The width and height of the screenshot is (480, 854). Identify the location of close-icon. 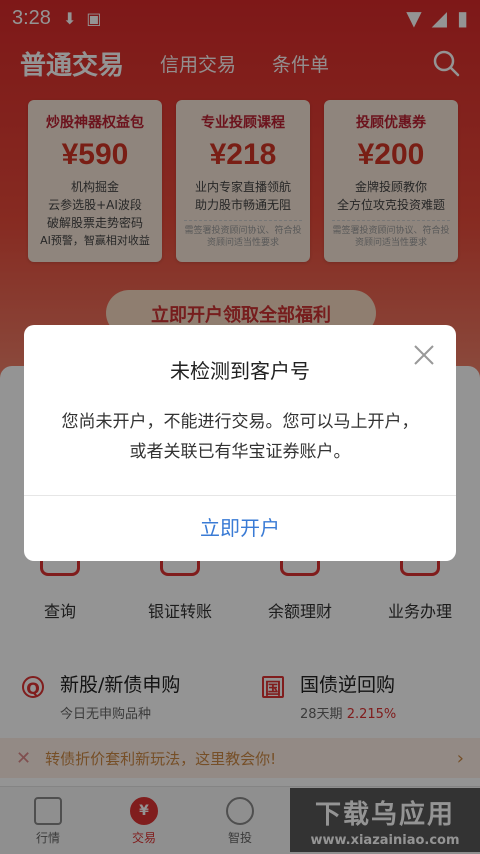
(424, 355).